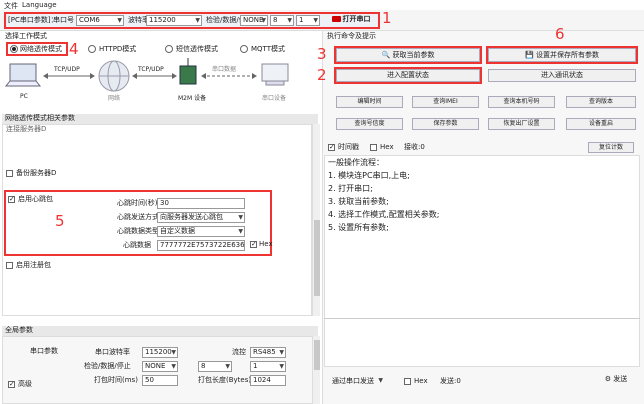 The image size is (644, 404). What do you see at coordinates (11, 199) in the screenshot?
I see `heartbeat-checkbox: ✓` at bounding box center [11, 199].